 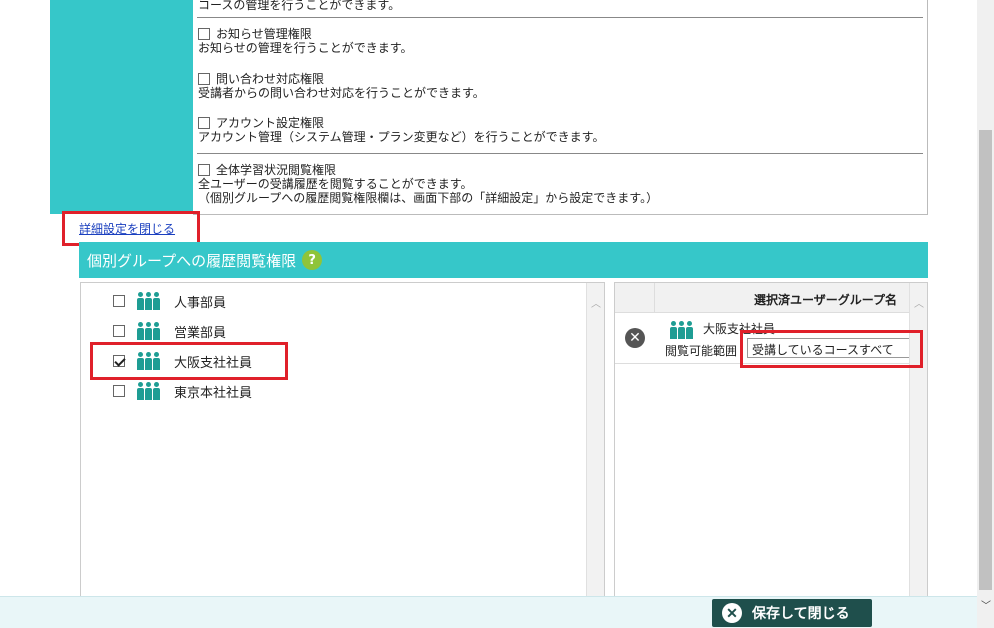 I want to click on save-and-close-label: 保存して閉じる, so click(x=801, y=613).